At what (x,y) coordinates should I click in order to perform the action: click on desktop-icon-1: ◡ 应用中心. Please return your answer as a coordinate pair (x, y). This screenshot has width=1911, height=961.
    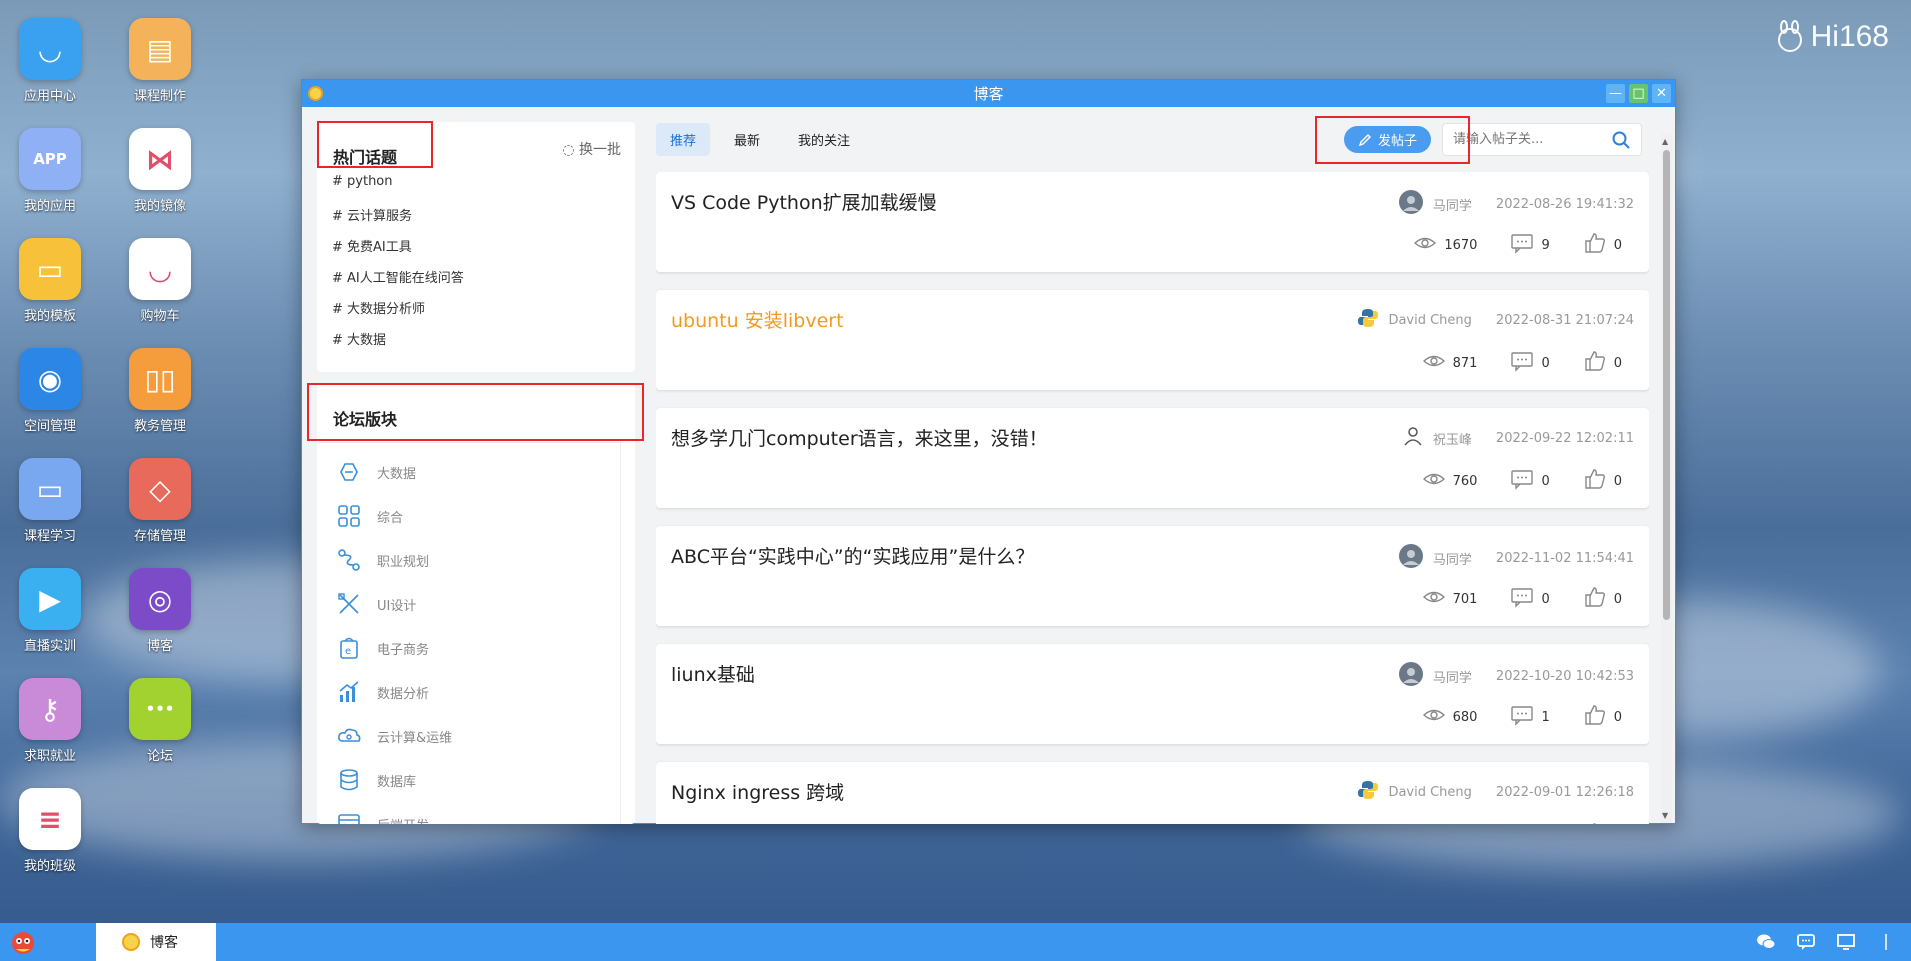
    Looking at the image, I should click on (50, 61).